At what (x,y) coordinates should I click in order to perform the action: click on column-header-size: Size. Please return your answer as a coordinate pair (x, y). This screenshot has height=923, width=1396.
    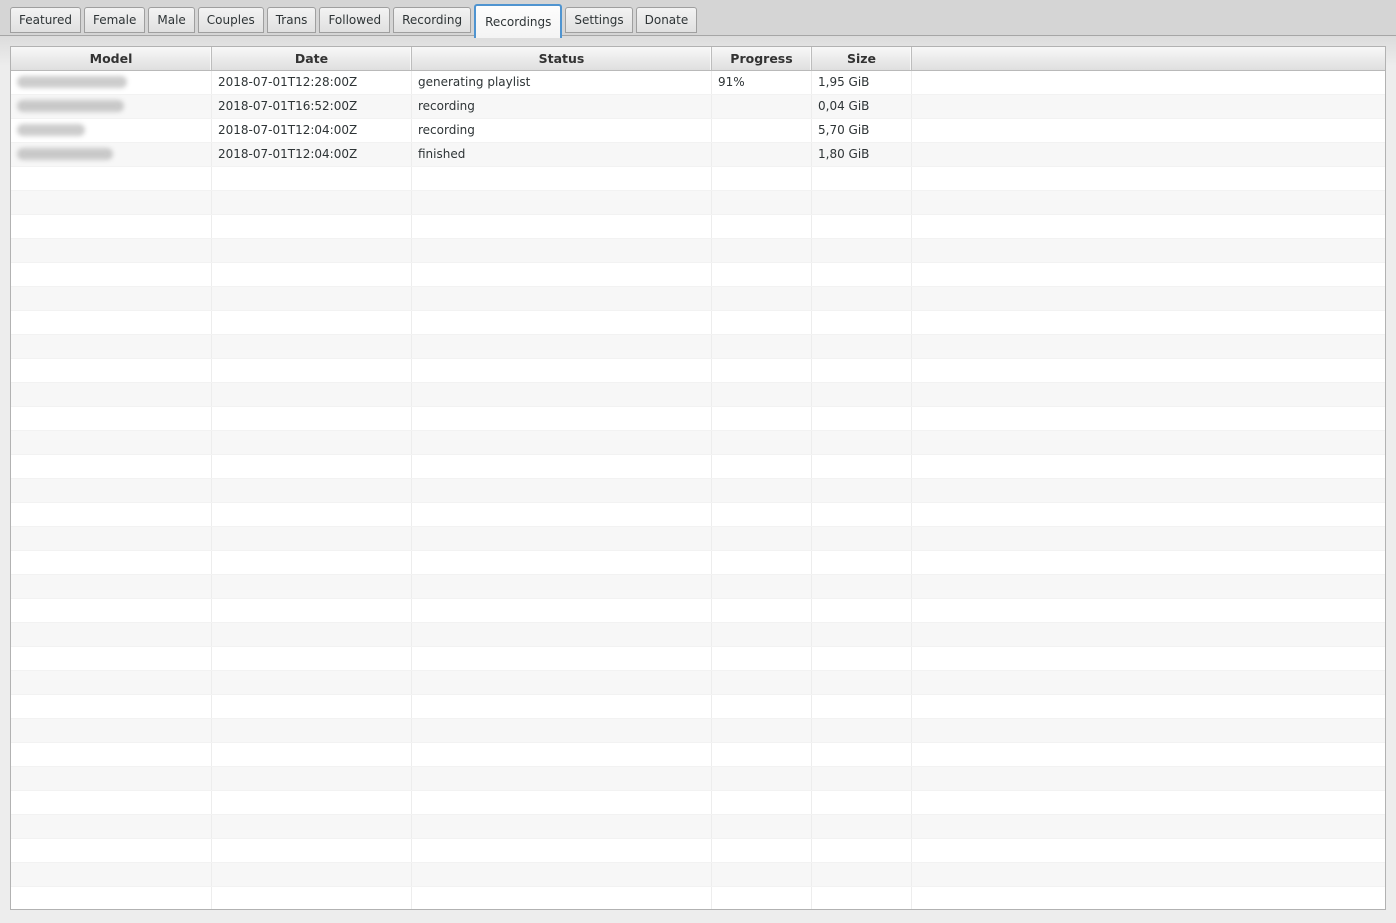
    Looking at the image, I should click on (862, 58).